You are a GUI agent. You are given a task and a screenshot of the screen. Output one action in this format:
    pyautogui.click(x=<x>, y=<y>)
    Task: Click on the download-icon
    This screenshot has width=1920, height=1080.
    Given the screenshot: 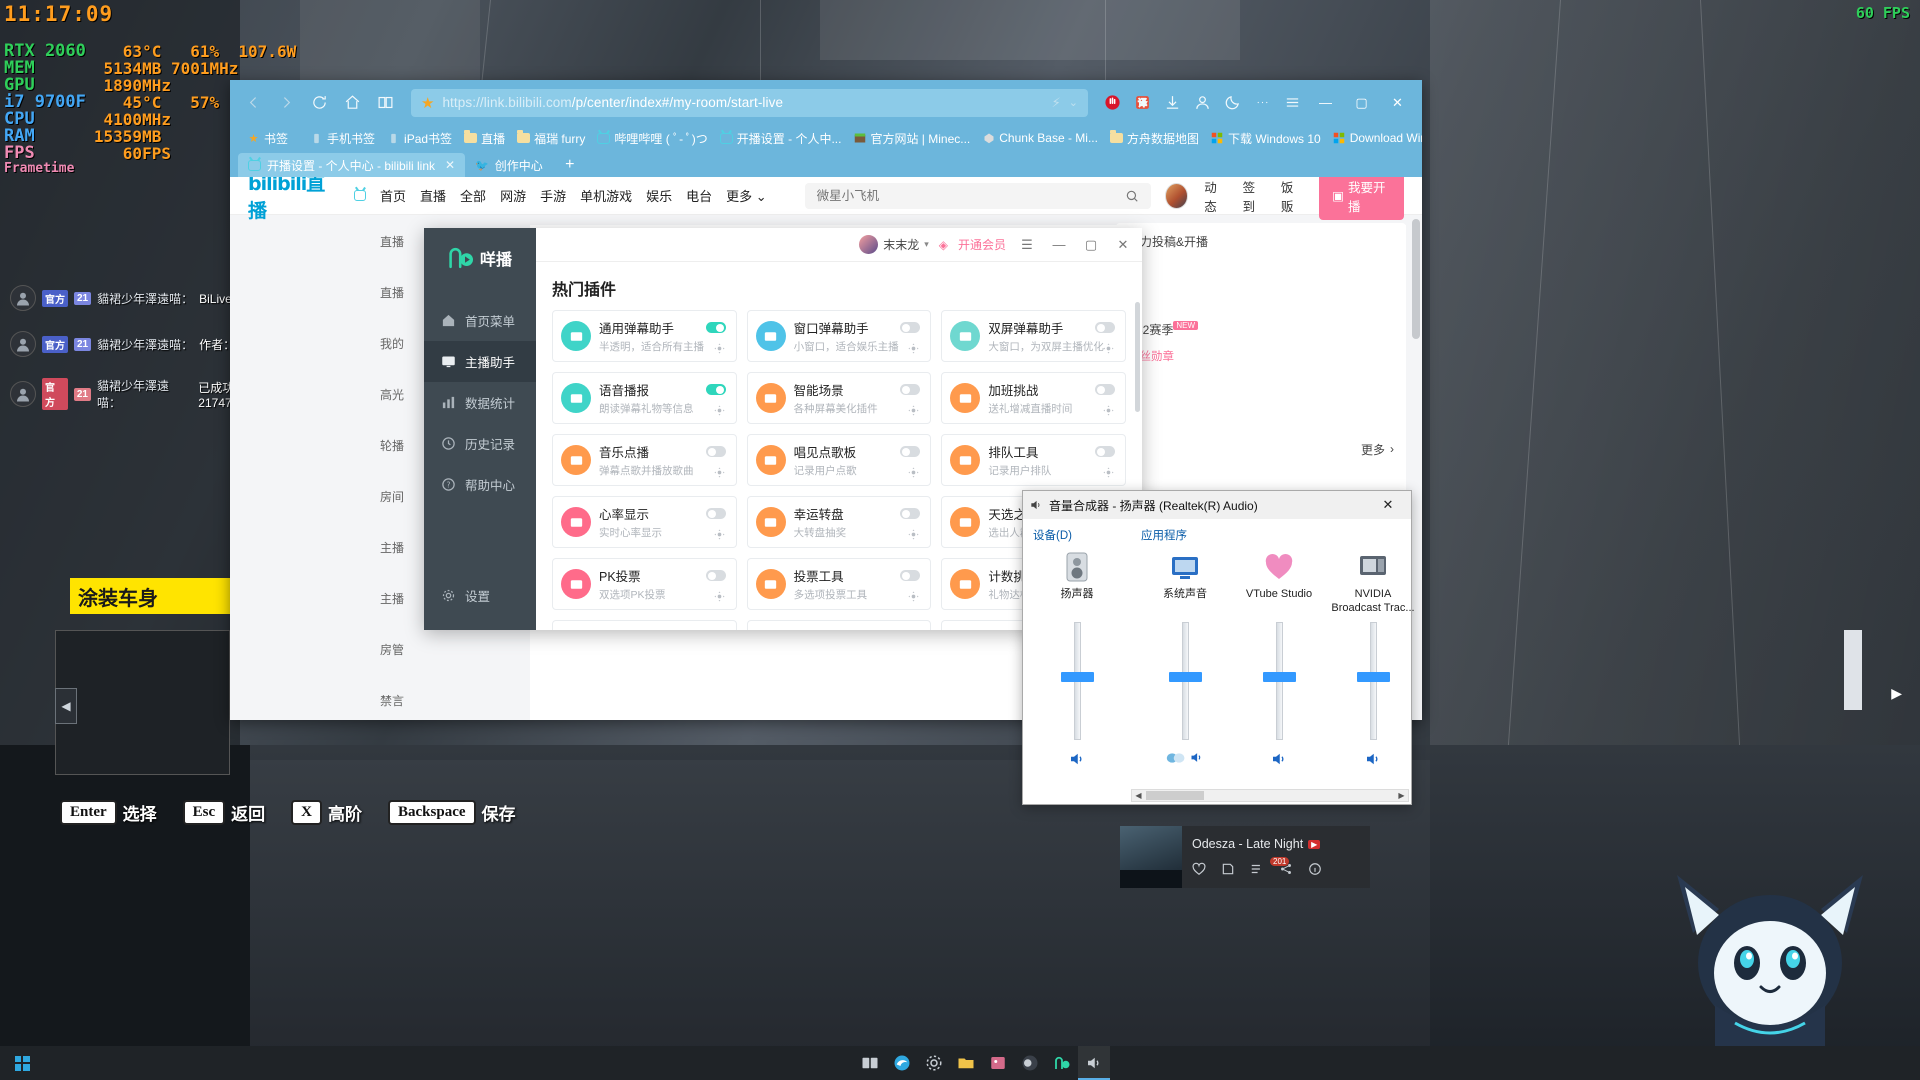 What is the action you would take?
    pyautogui.click(x=1172, y=102)
    